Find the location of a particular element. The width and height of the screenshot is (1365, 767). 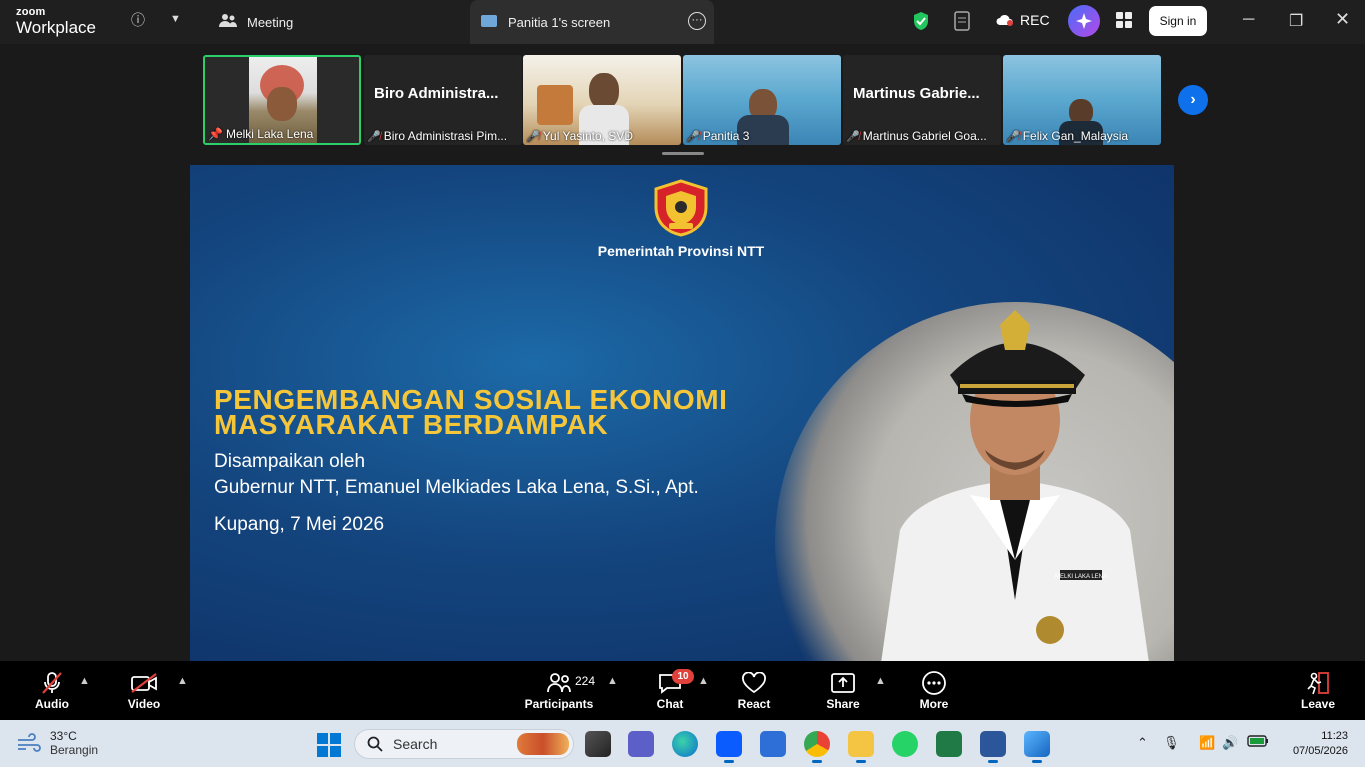

participant-name: 📌 Melki Laka Lena is located at coordinates (261, 134).